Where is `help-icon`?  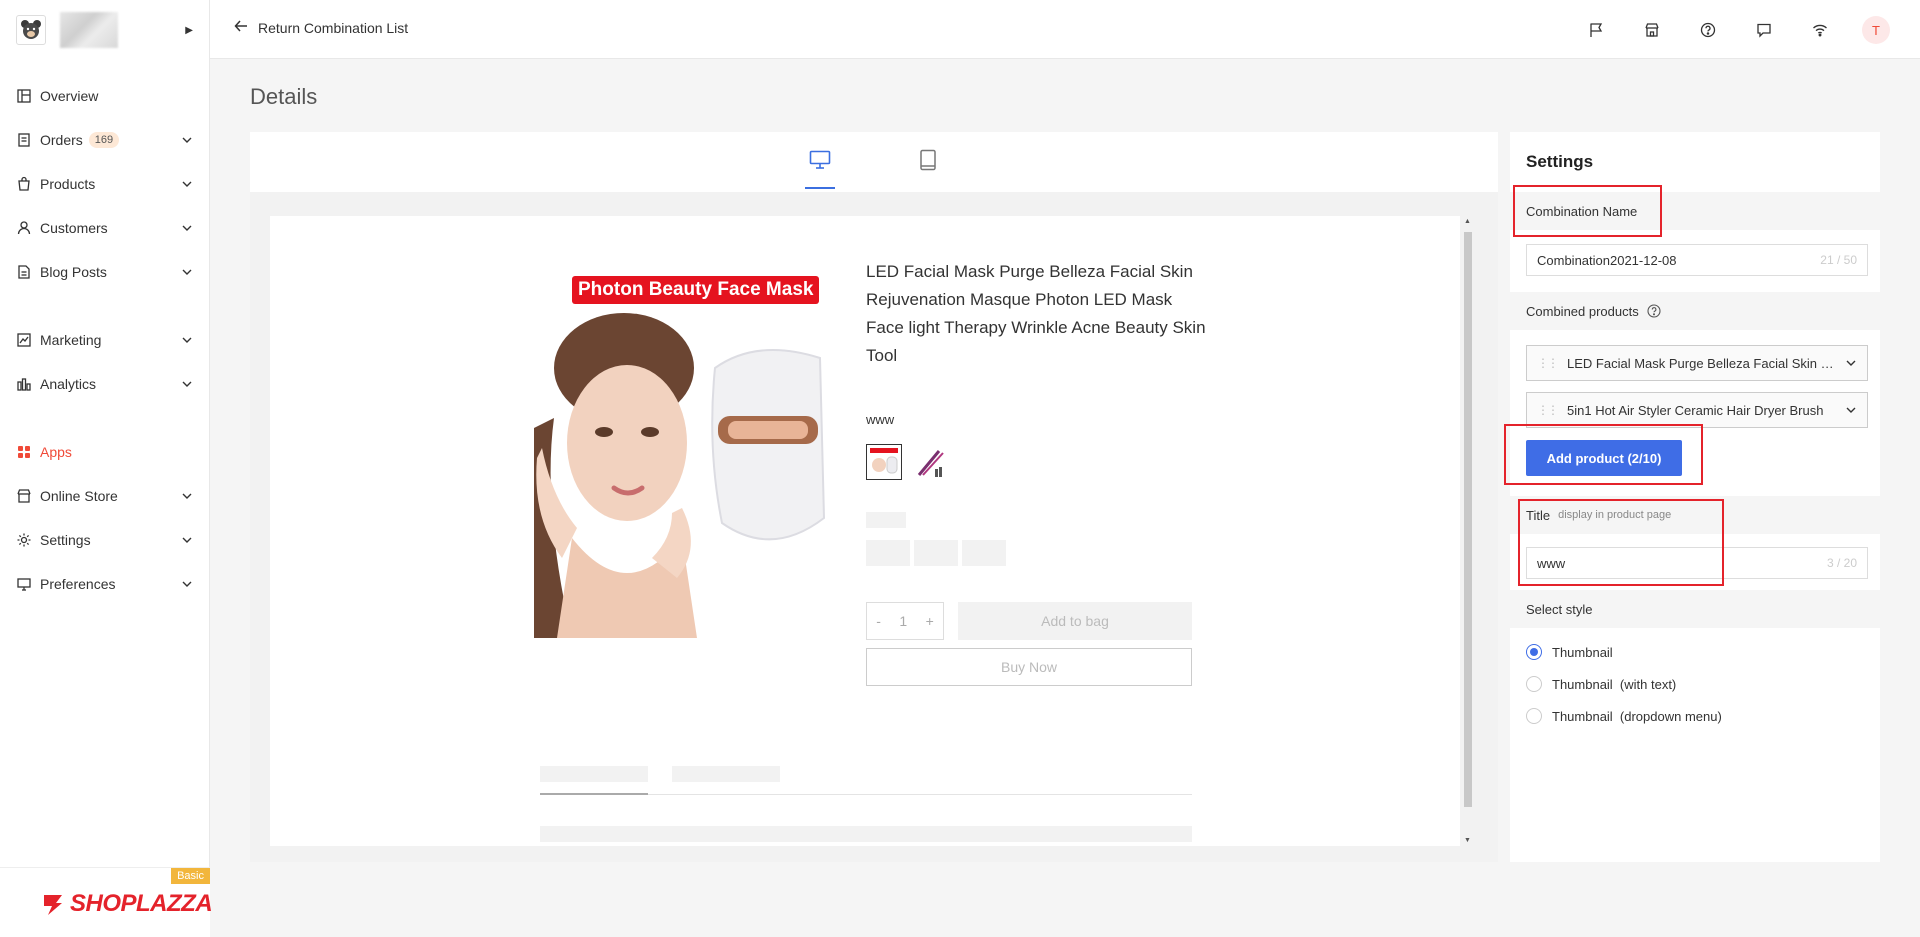 help-icon is located at coordinates (1708, 30).